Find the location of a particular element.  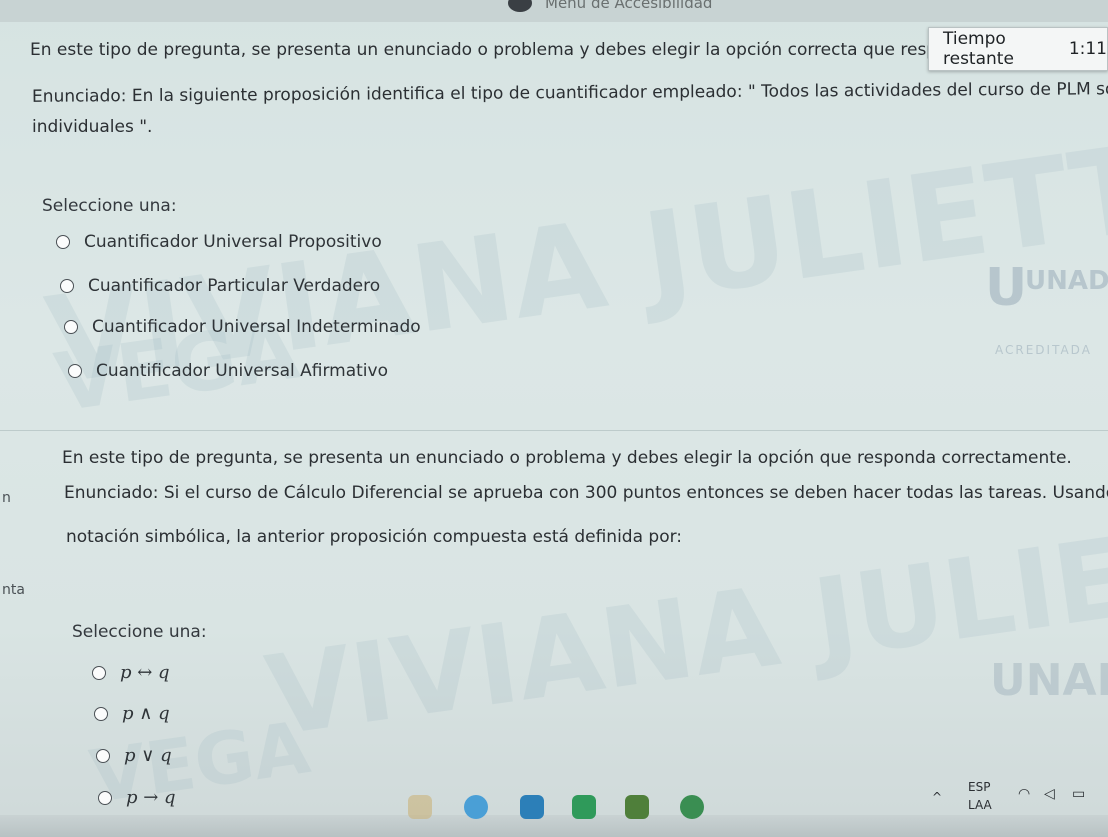

sidebar-fragment: n is located at coordinates (6, 498).